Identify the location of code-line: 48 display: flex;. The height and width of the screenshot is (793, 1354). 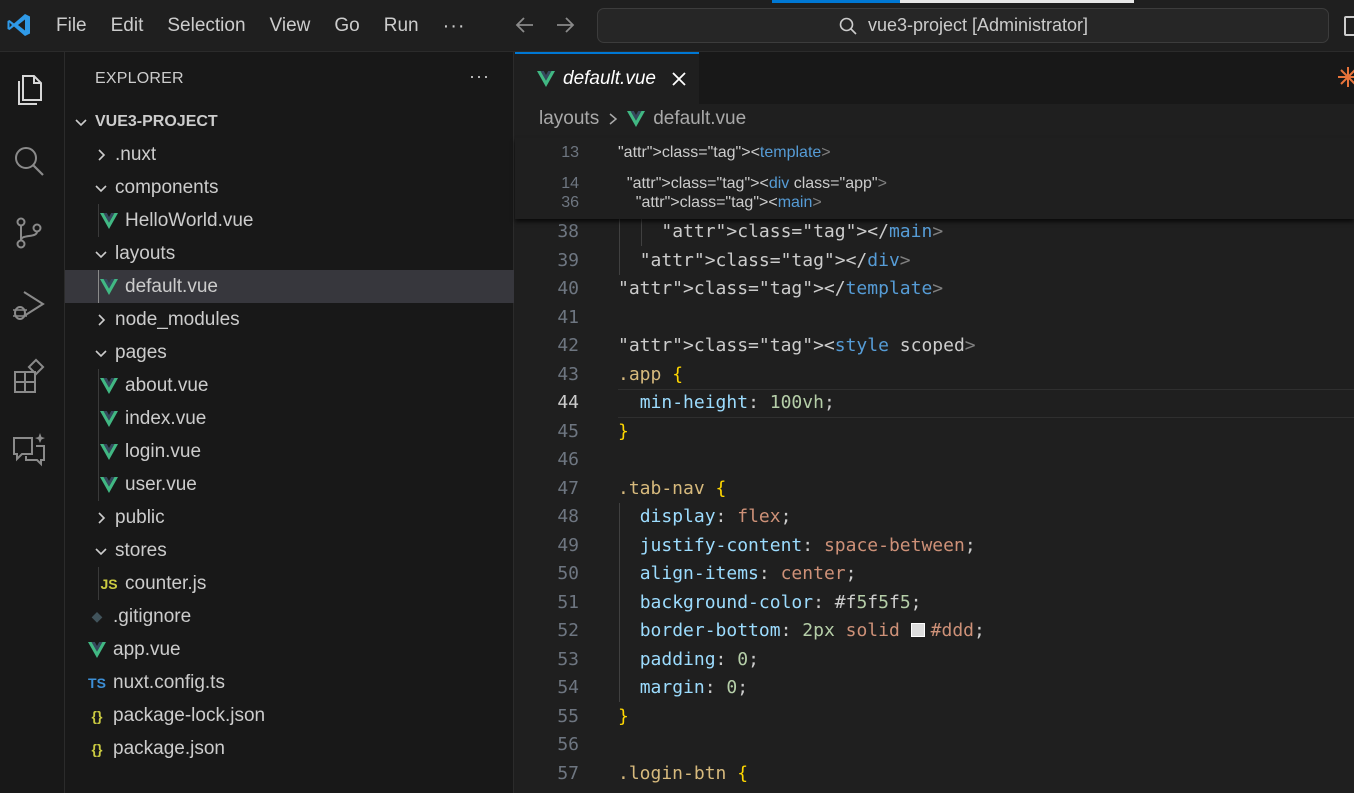
(934, 517).